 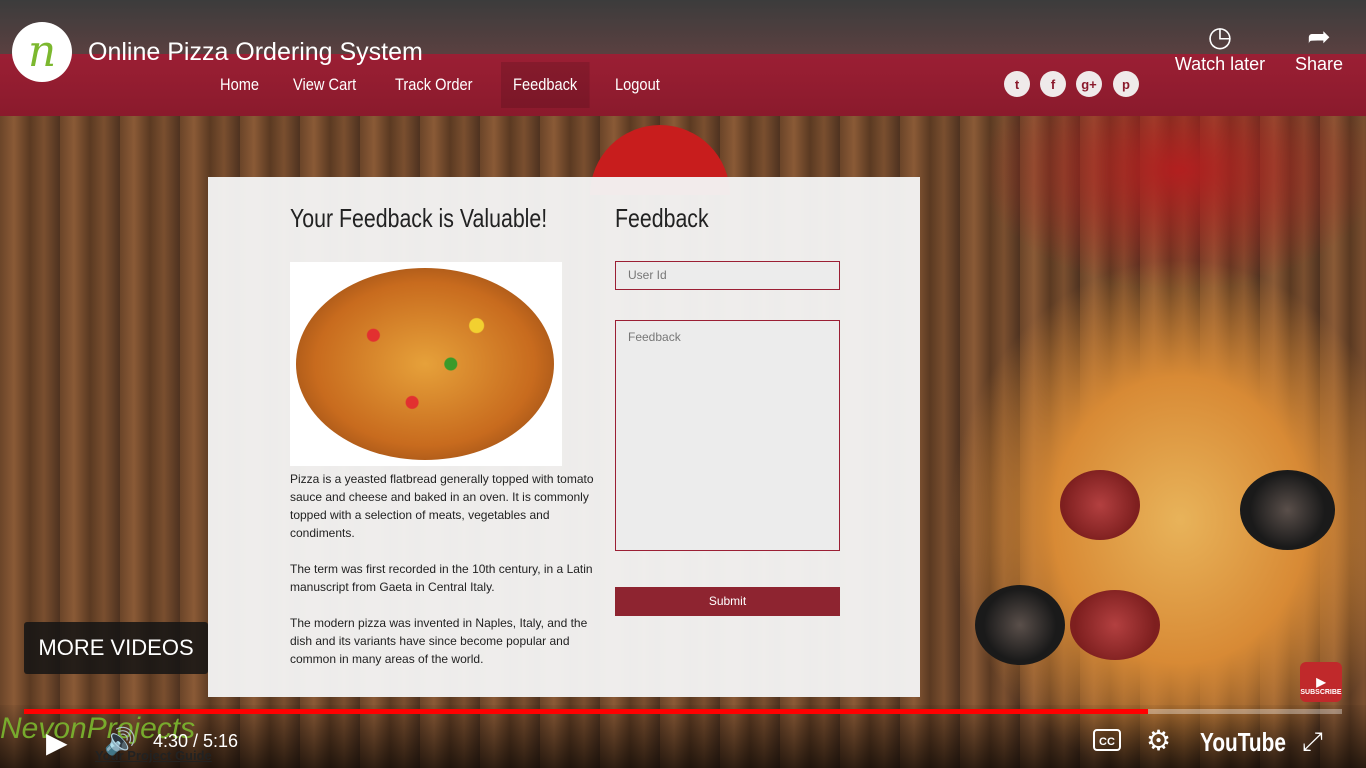 I want to click on nav-logout: Logout, so click(x=637, y=85).